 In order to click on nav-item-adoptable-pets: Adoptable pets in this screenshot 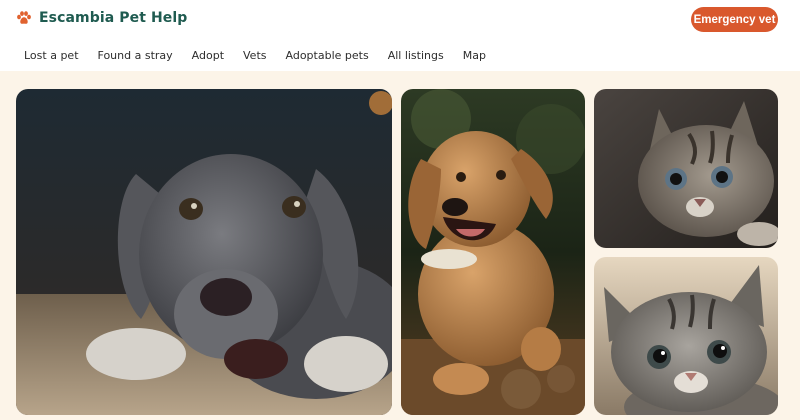, I will do `click(327, 55)`.